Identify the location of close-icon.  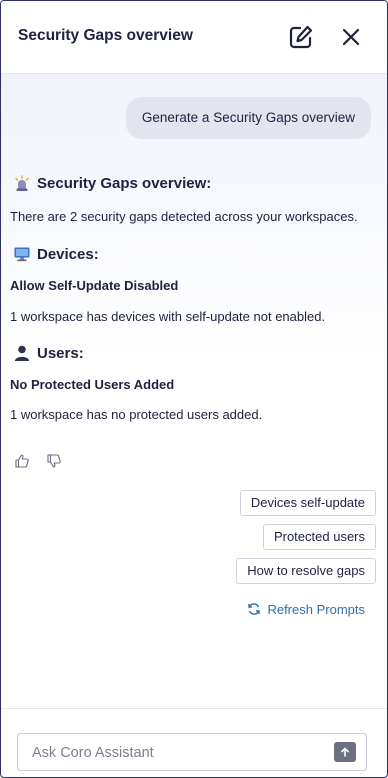
(351, 37).